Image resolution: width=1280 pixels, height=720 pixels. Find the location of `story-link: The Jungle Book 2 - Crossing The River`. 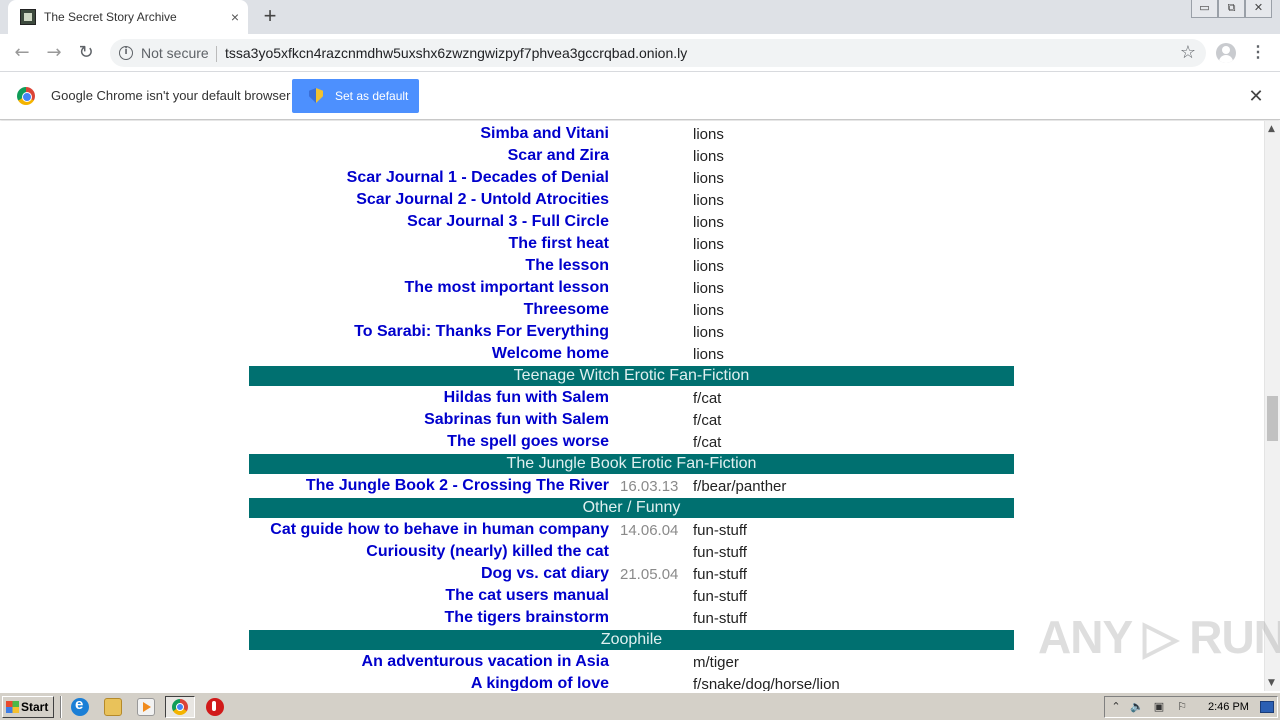

story-link: The Jungle Book 2 - Crossing The River is located at coordinates (457, 486).